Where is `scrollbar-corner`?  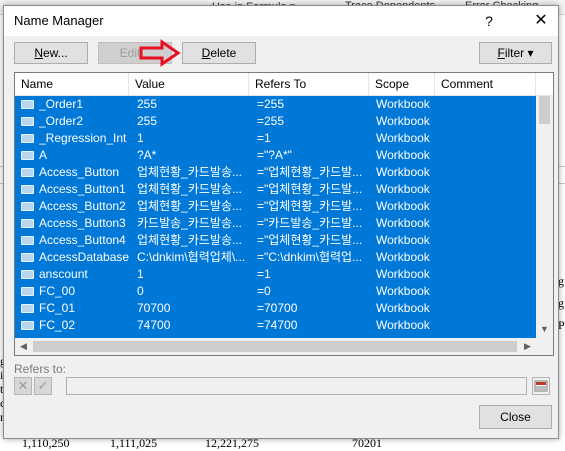 scrollbar-corner is located at coordinates (544, 346).